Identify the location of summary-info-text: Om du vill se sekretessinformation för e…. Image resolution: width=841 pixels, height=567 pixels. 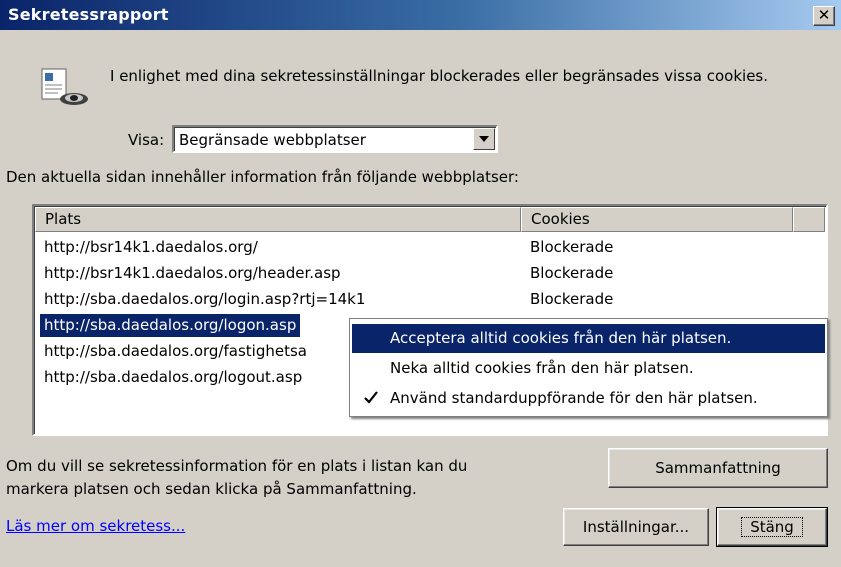
(236, 478).